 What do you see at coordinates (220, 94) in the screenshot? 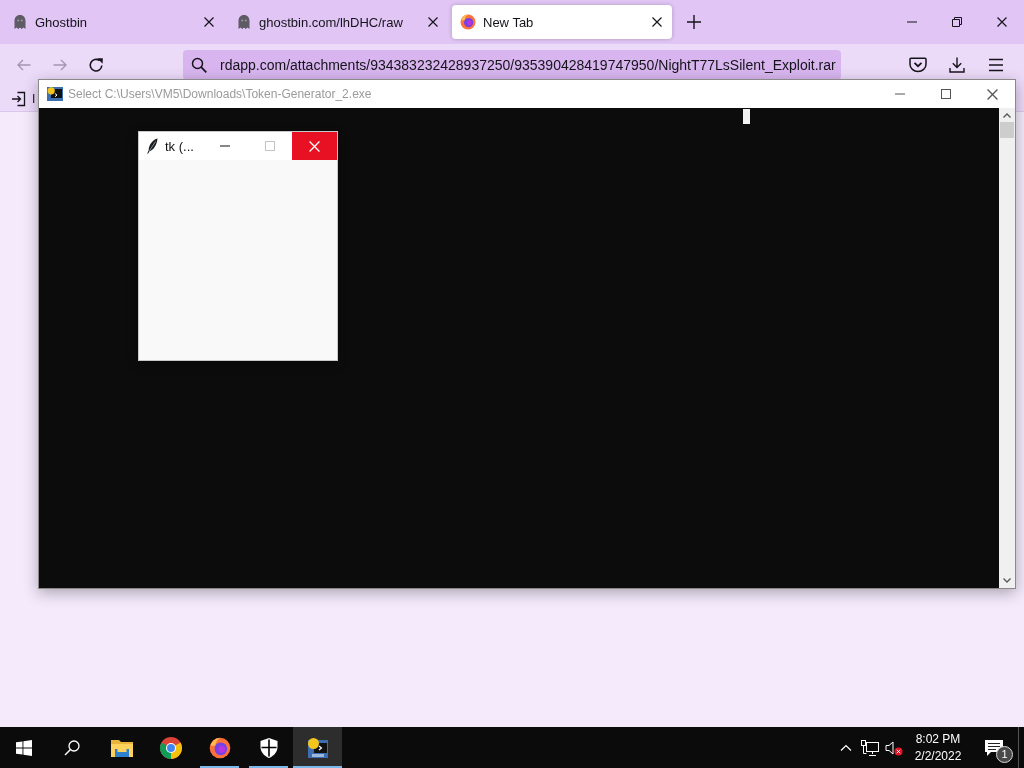
I see `window-title: Select C:\Users\VM5\Downloads\Token-Generator_2.exe` at bounding box center [220, 94].